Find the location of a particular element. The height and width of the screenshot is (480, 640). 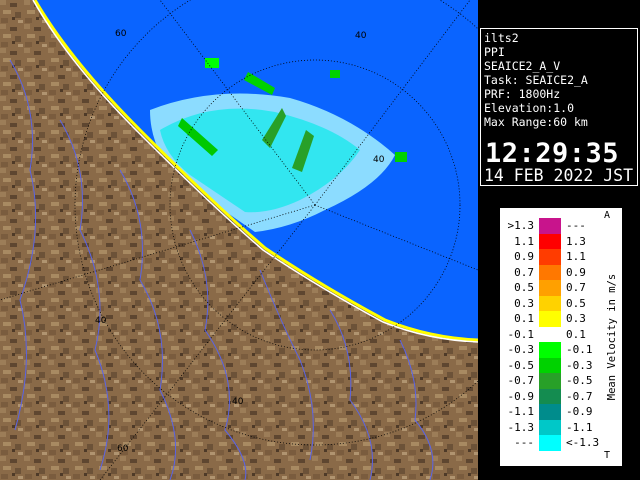

legend-upper-bound: 0.7 is located at coordinates (576, 287).